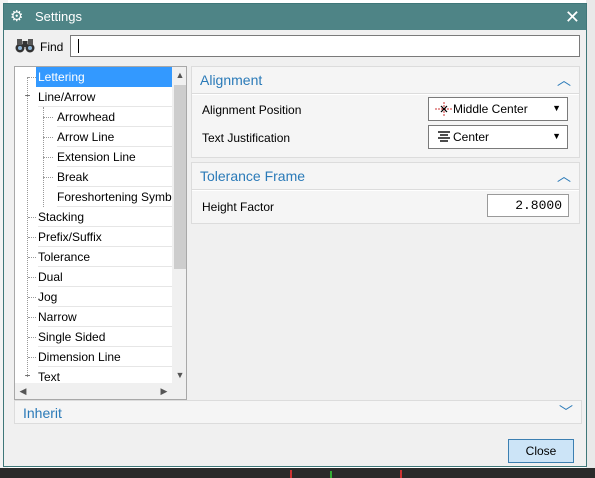 Image resolution: width=595 pixels, height=478 pixels. I want to click on tree-item-label: Stacking, so click(61, 217).